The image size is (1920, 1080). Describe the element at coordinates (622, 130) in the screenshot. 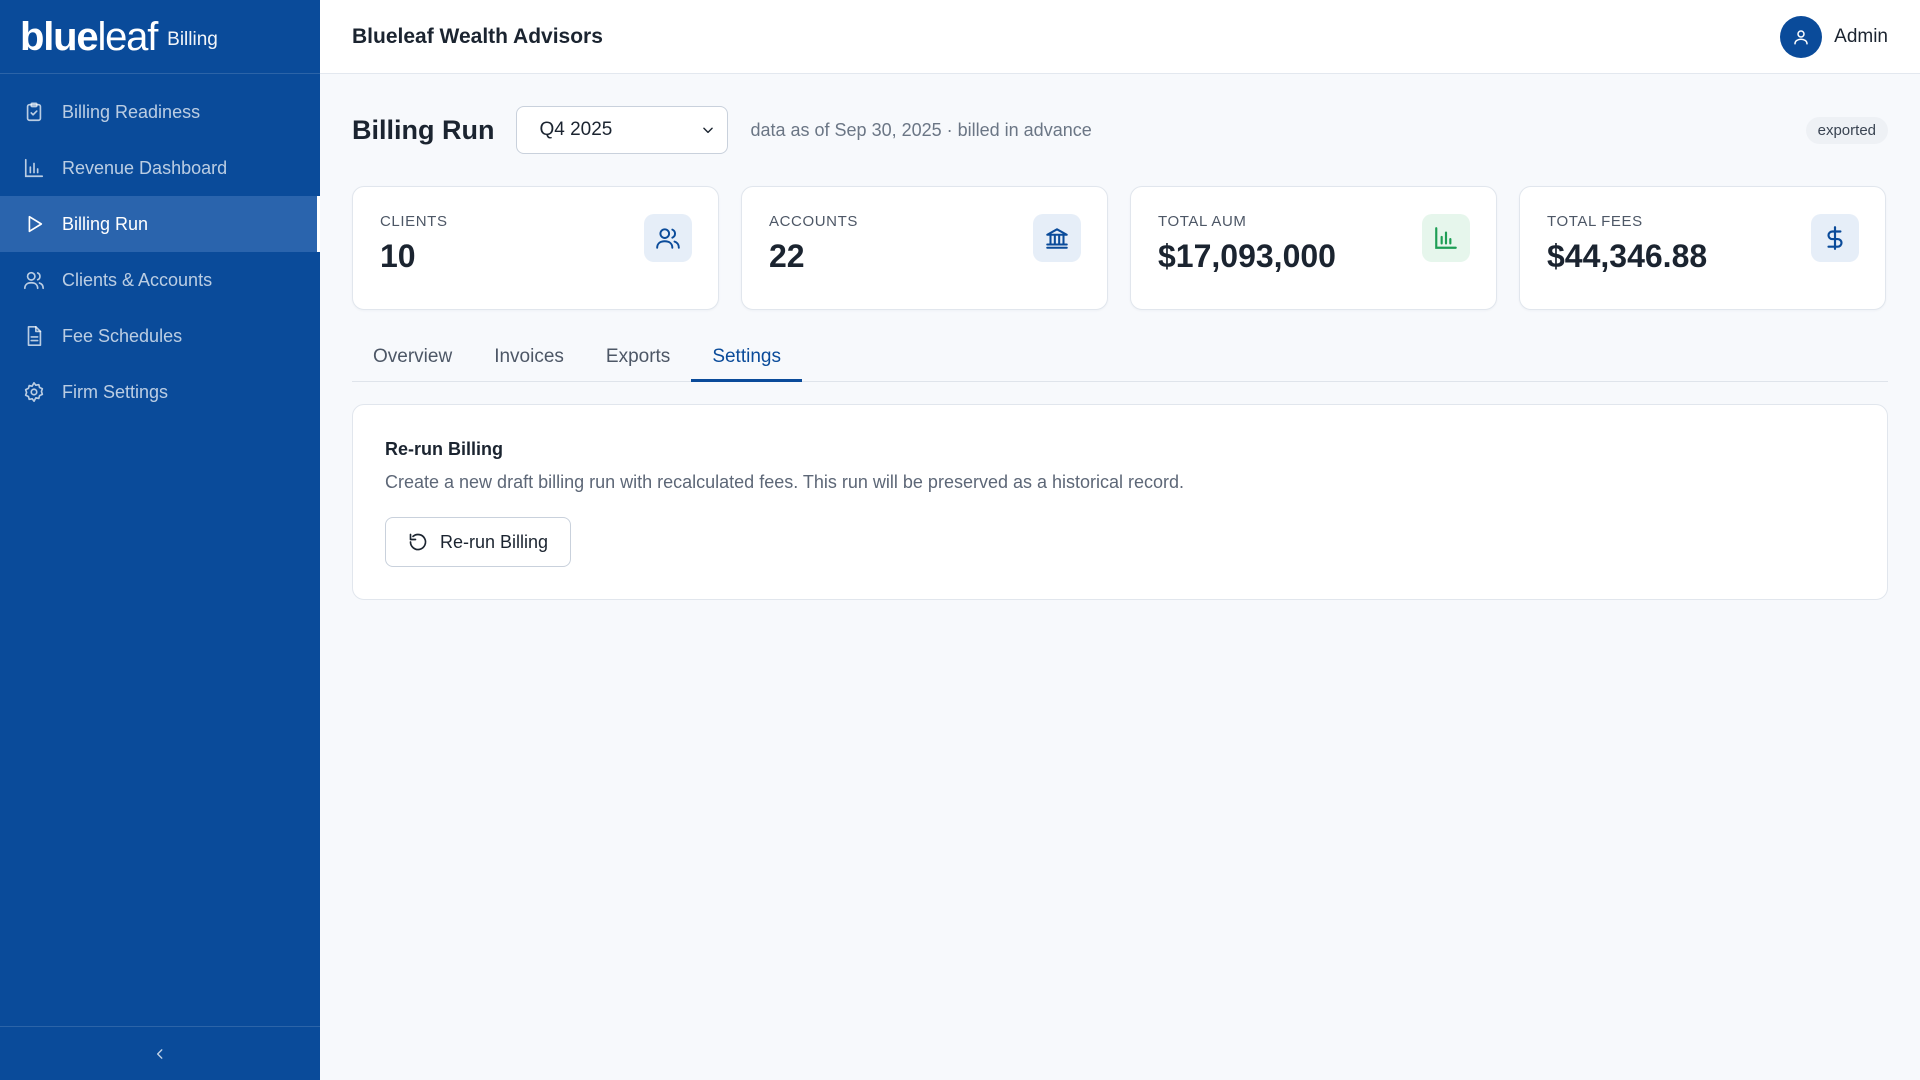

I see `period-select: Q4 2025` at that location.